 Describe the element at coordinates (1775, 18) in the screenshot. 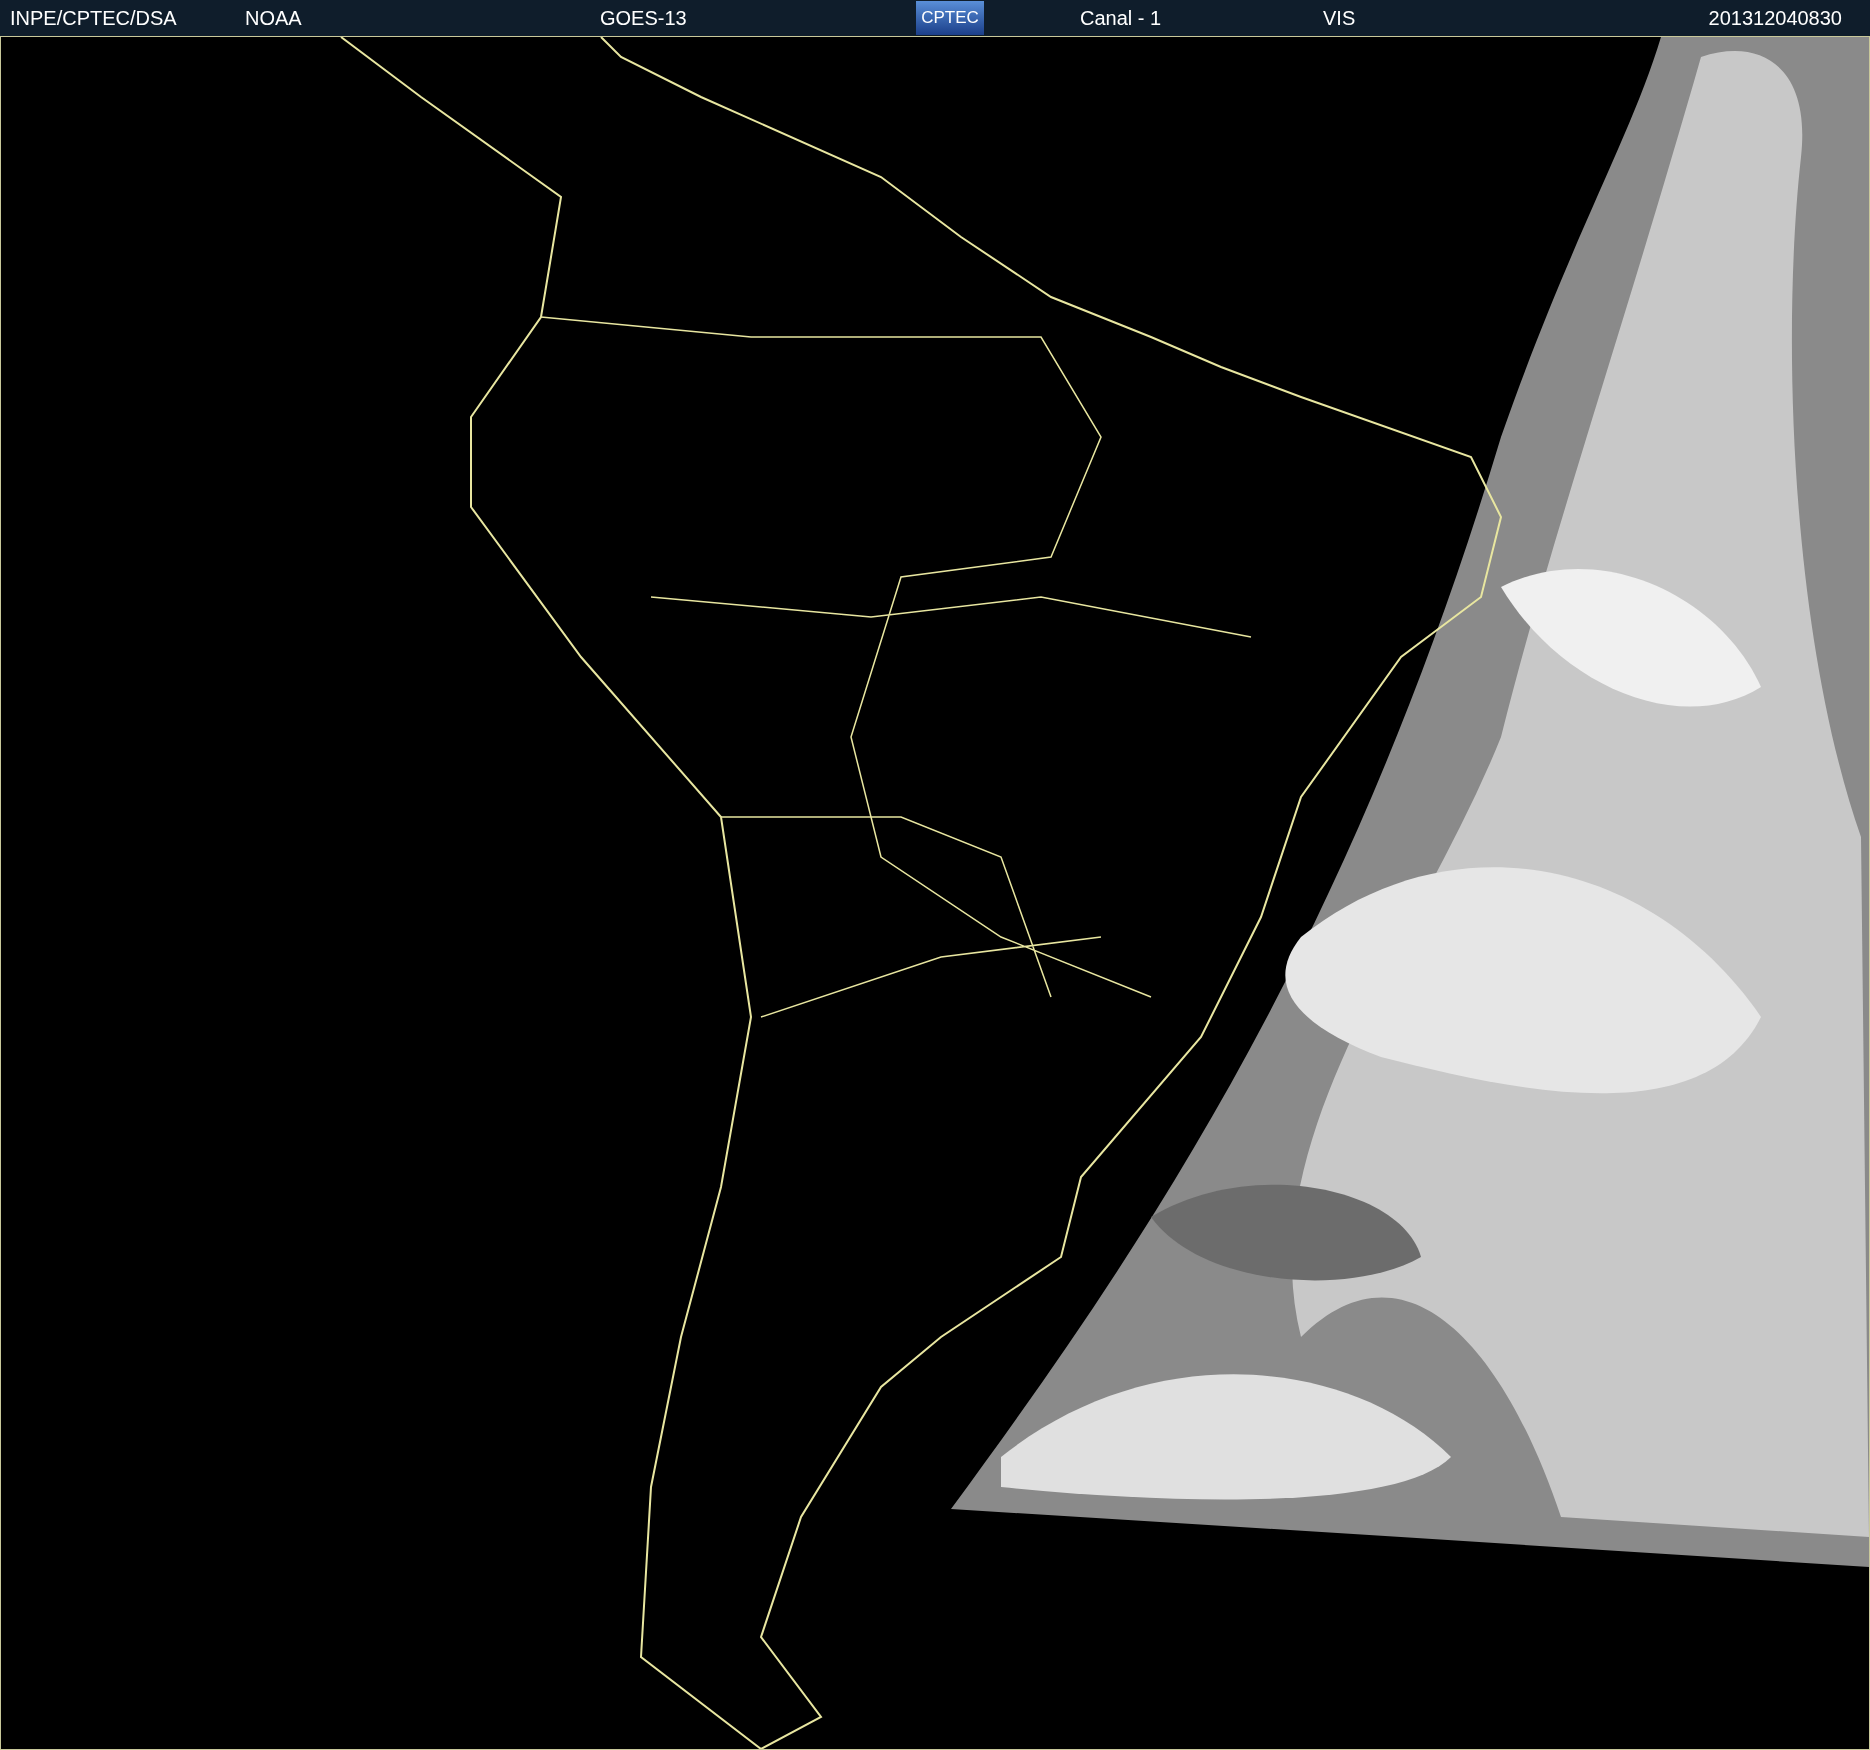

I see `timestamp-label: 201312040830` at that location.